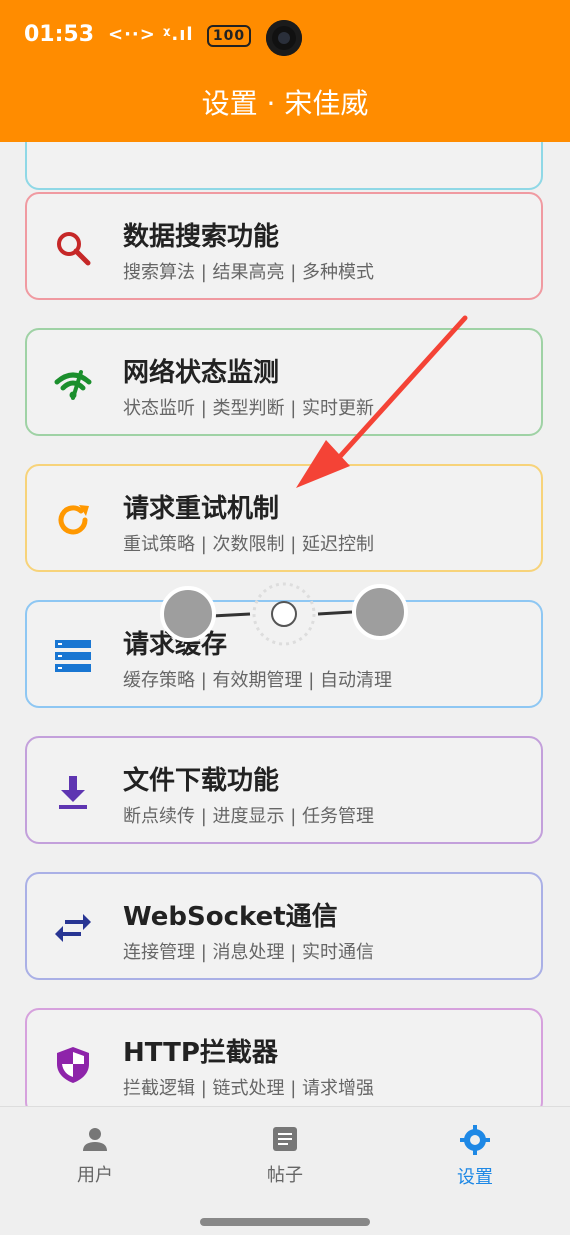 Image resolution: width=570 pixels, height=1235 pixels. Describe the element at coordinates (249, 952) in the screenshot. I see `card-subtitle: 连接管理 | 消息处理 | 实时通信` at that location.